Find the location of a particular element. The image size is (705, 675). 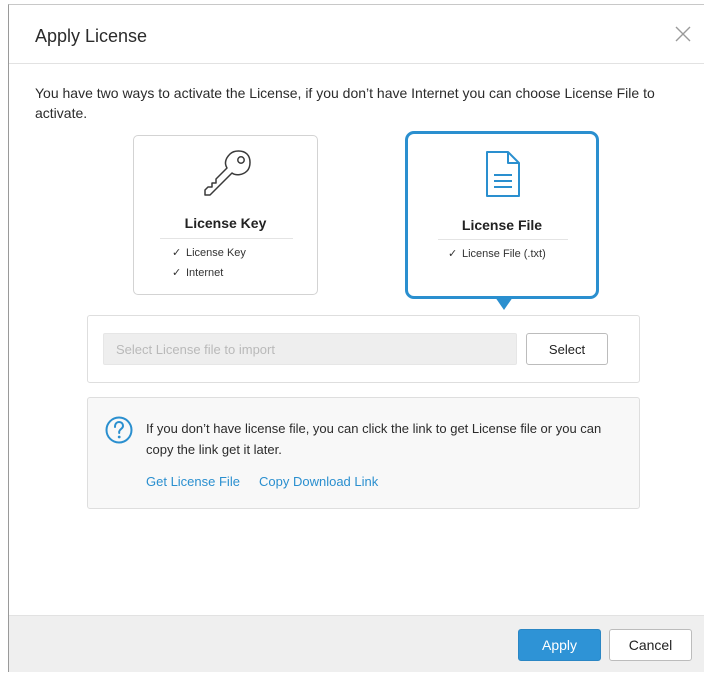

license-file-title: License File is located at coordinates (502, 225).